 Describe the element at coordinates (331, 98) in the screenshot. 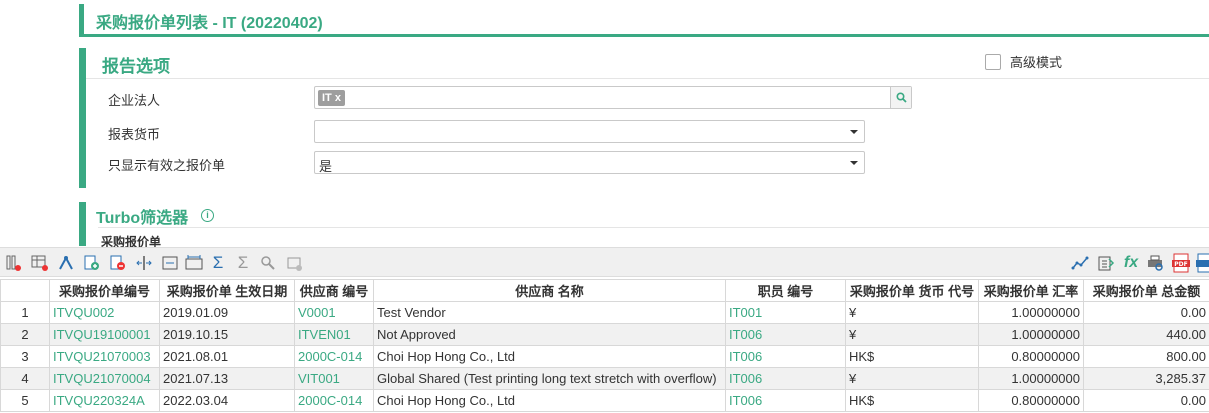

I see `entity-tag: IT x` at that location.